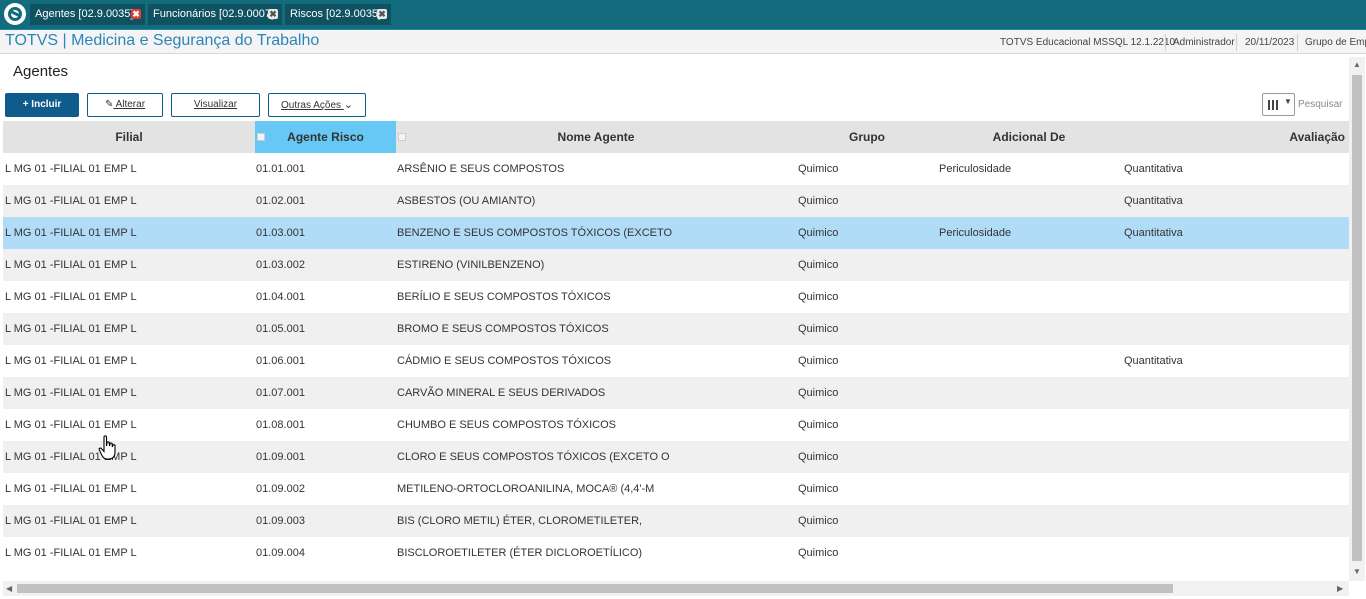  I want to click on cell-nome: BIS (CLORO METIL) ÉTER, CLOROMETILETER,, so click(520, 521).